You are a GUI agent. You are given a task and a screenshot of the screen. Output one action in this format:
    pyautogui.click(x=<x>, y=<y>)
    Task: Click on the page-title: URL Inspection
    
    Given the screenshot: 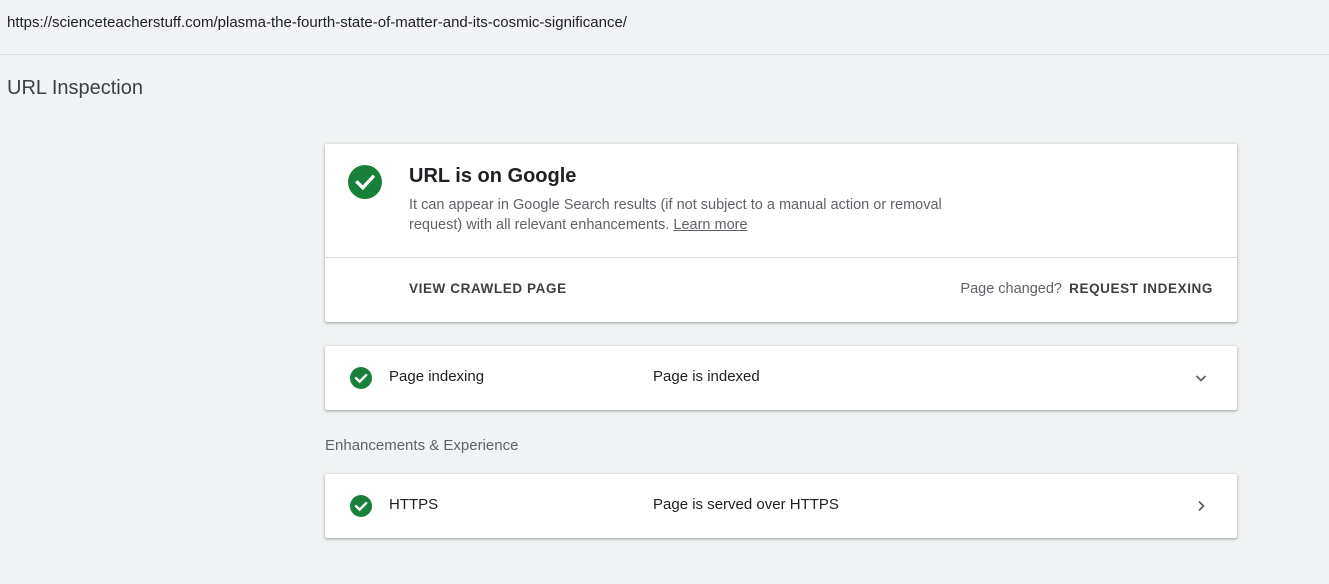 What is the action you would take?
    pyautogui.click(x=75, y=88)
    